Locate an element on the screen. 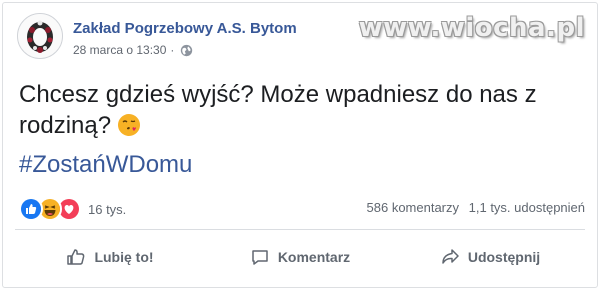 The height and width of the screenshot is (290, 600). like-reaction-icon is located at coordinates (31, 209).